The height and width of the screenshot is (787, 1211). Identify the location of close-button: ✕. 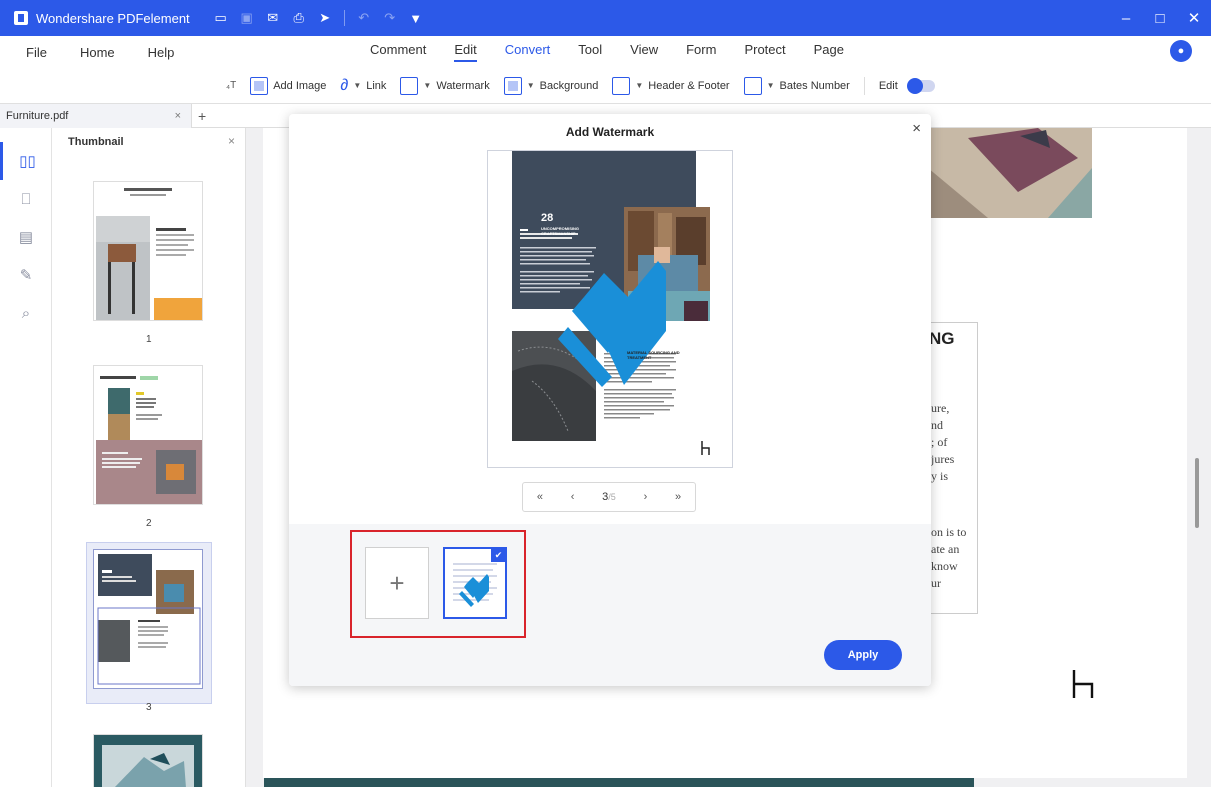
(1194, 18).